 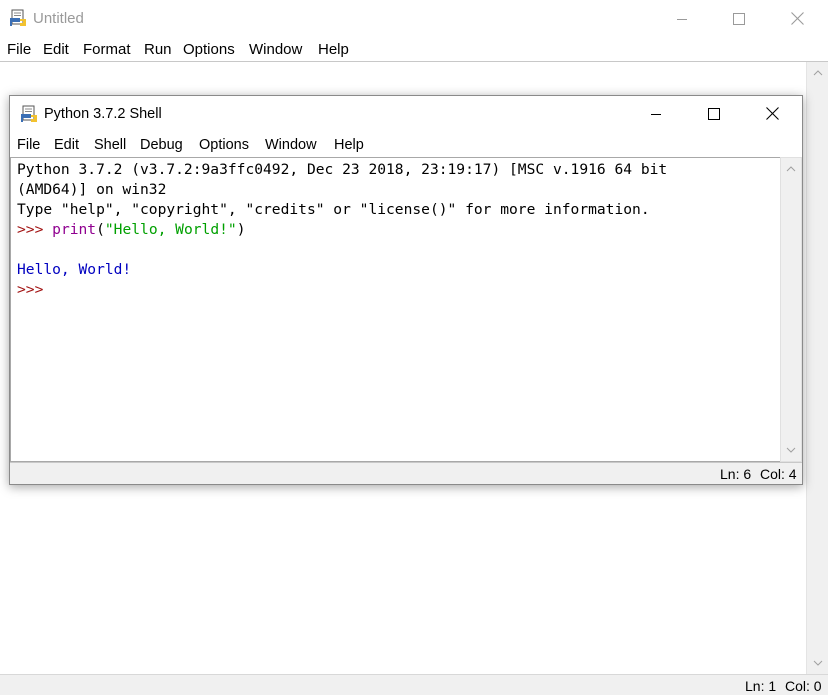 I want to click on string-literal: "Hello, World!", so click(x=170, y=229).